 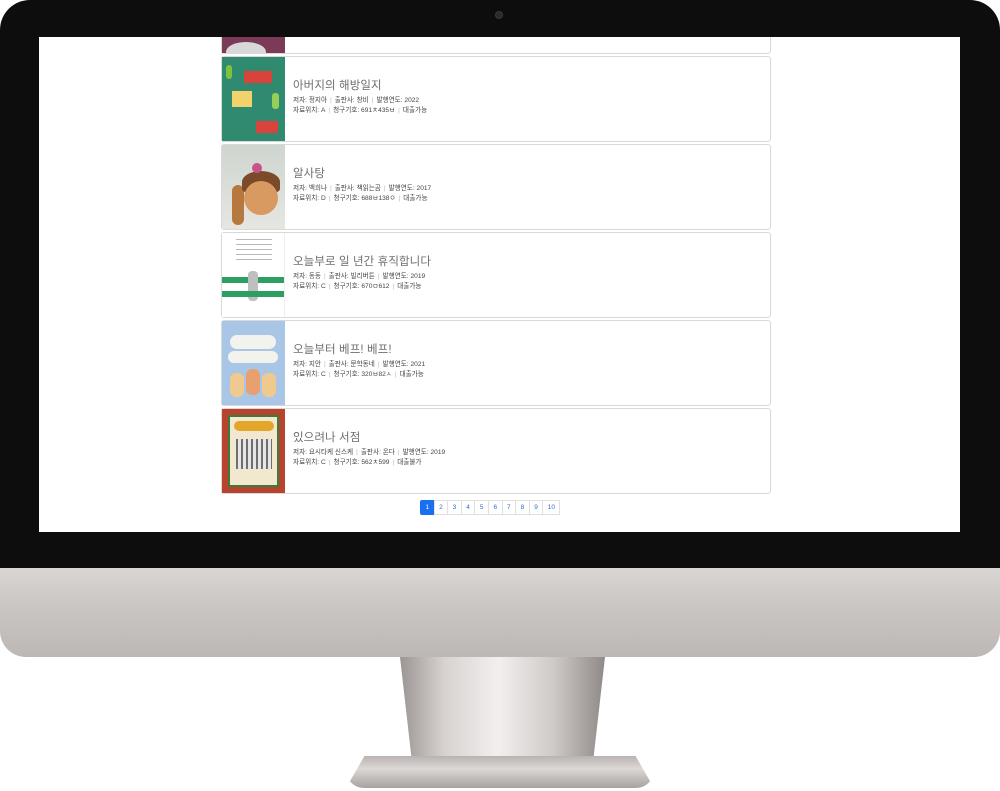 What do you see at coordinates (495, 507) in the screenshot?
I see `page-link-6: 6` at bounding box center [495, 507].